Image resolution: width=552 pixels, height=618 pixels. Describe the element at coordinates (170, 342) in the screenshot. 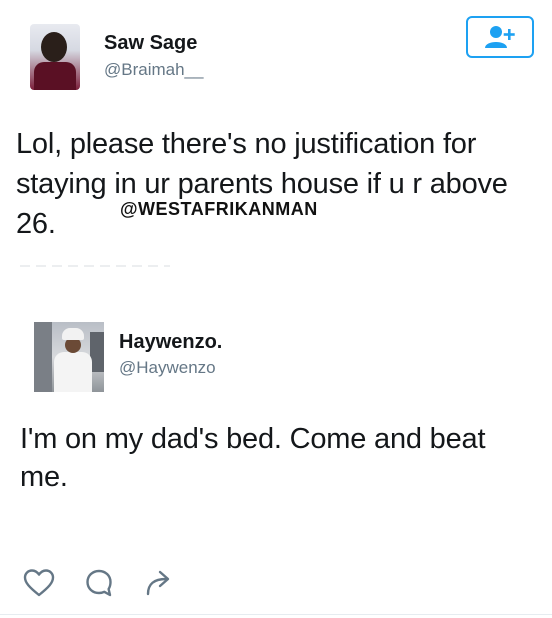

I see `display-name: Haywenzo.` at that location.